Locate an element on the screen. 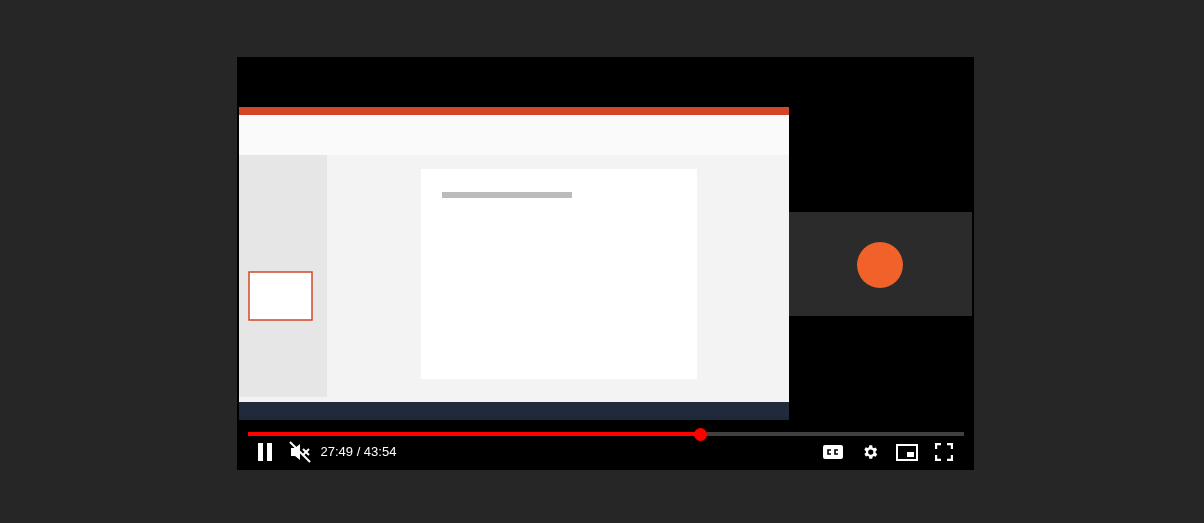 The height and width of the screenshot is (523, 1204). progress-track is located at coordinates (605, 434).